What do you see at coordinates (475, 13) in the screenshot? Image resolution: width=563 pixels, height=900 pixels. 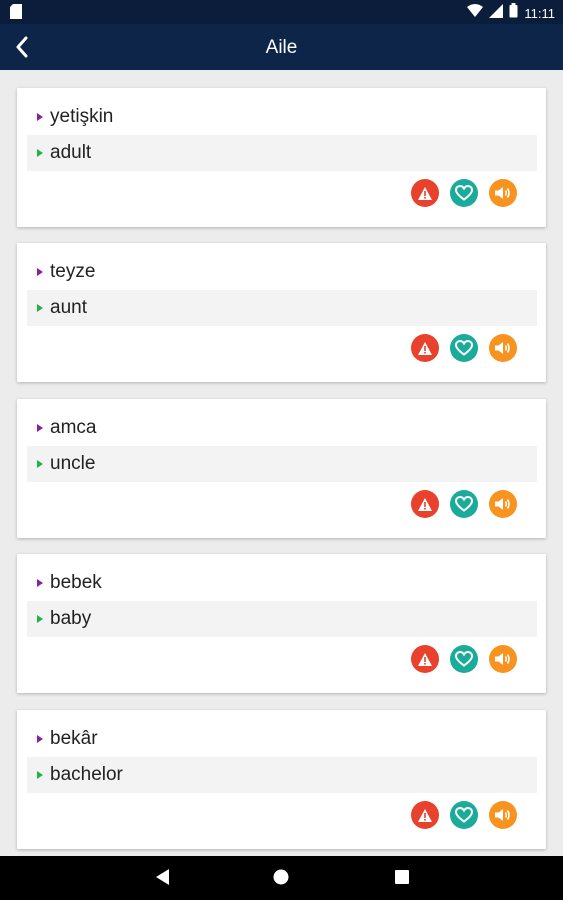 I see `wifi-icon` at bounding box center [475, 13].